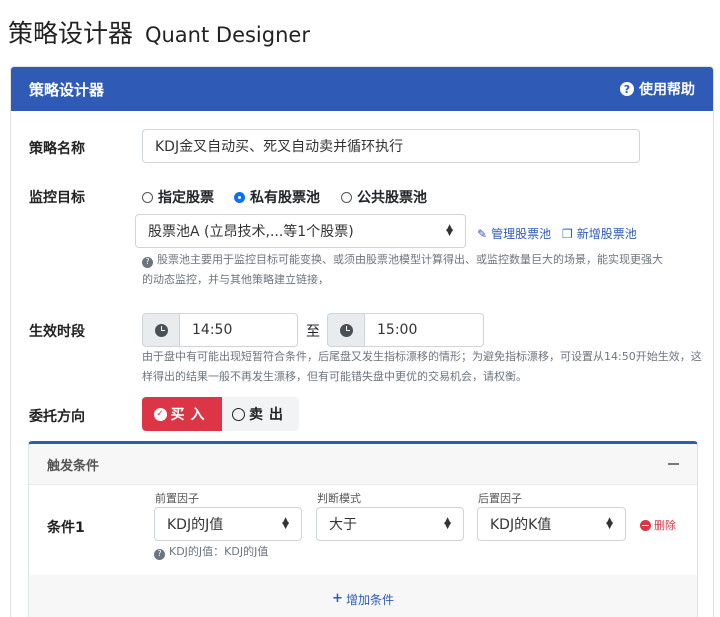  I want to click on buy-button: ✓ 买入, so click(182, 414).